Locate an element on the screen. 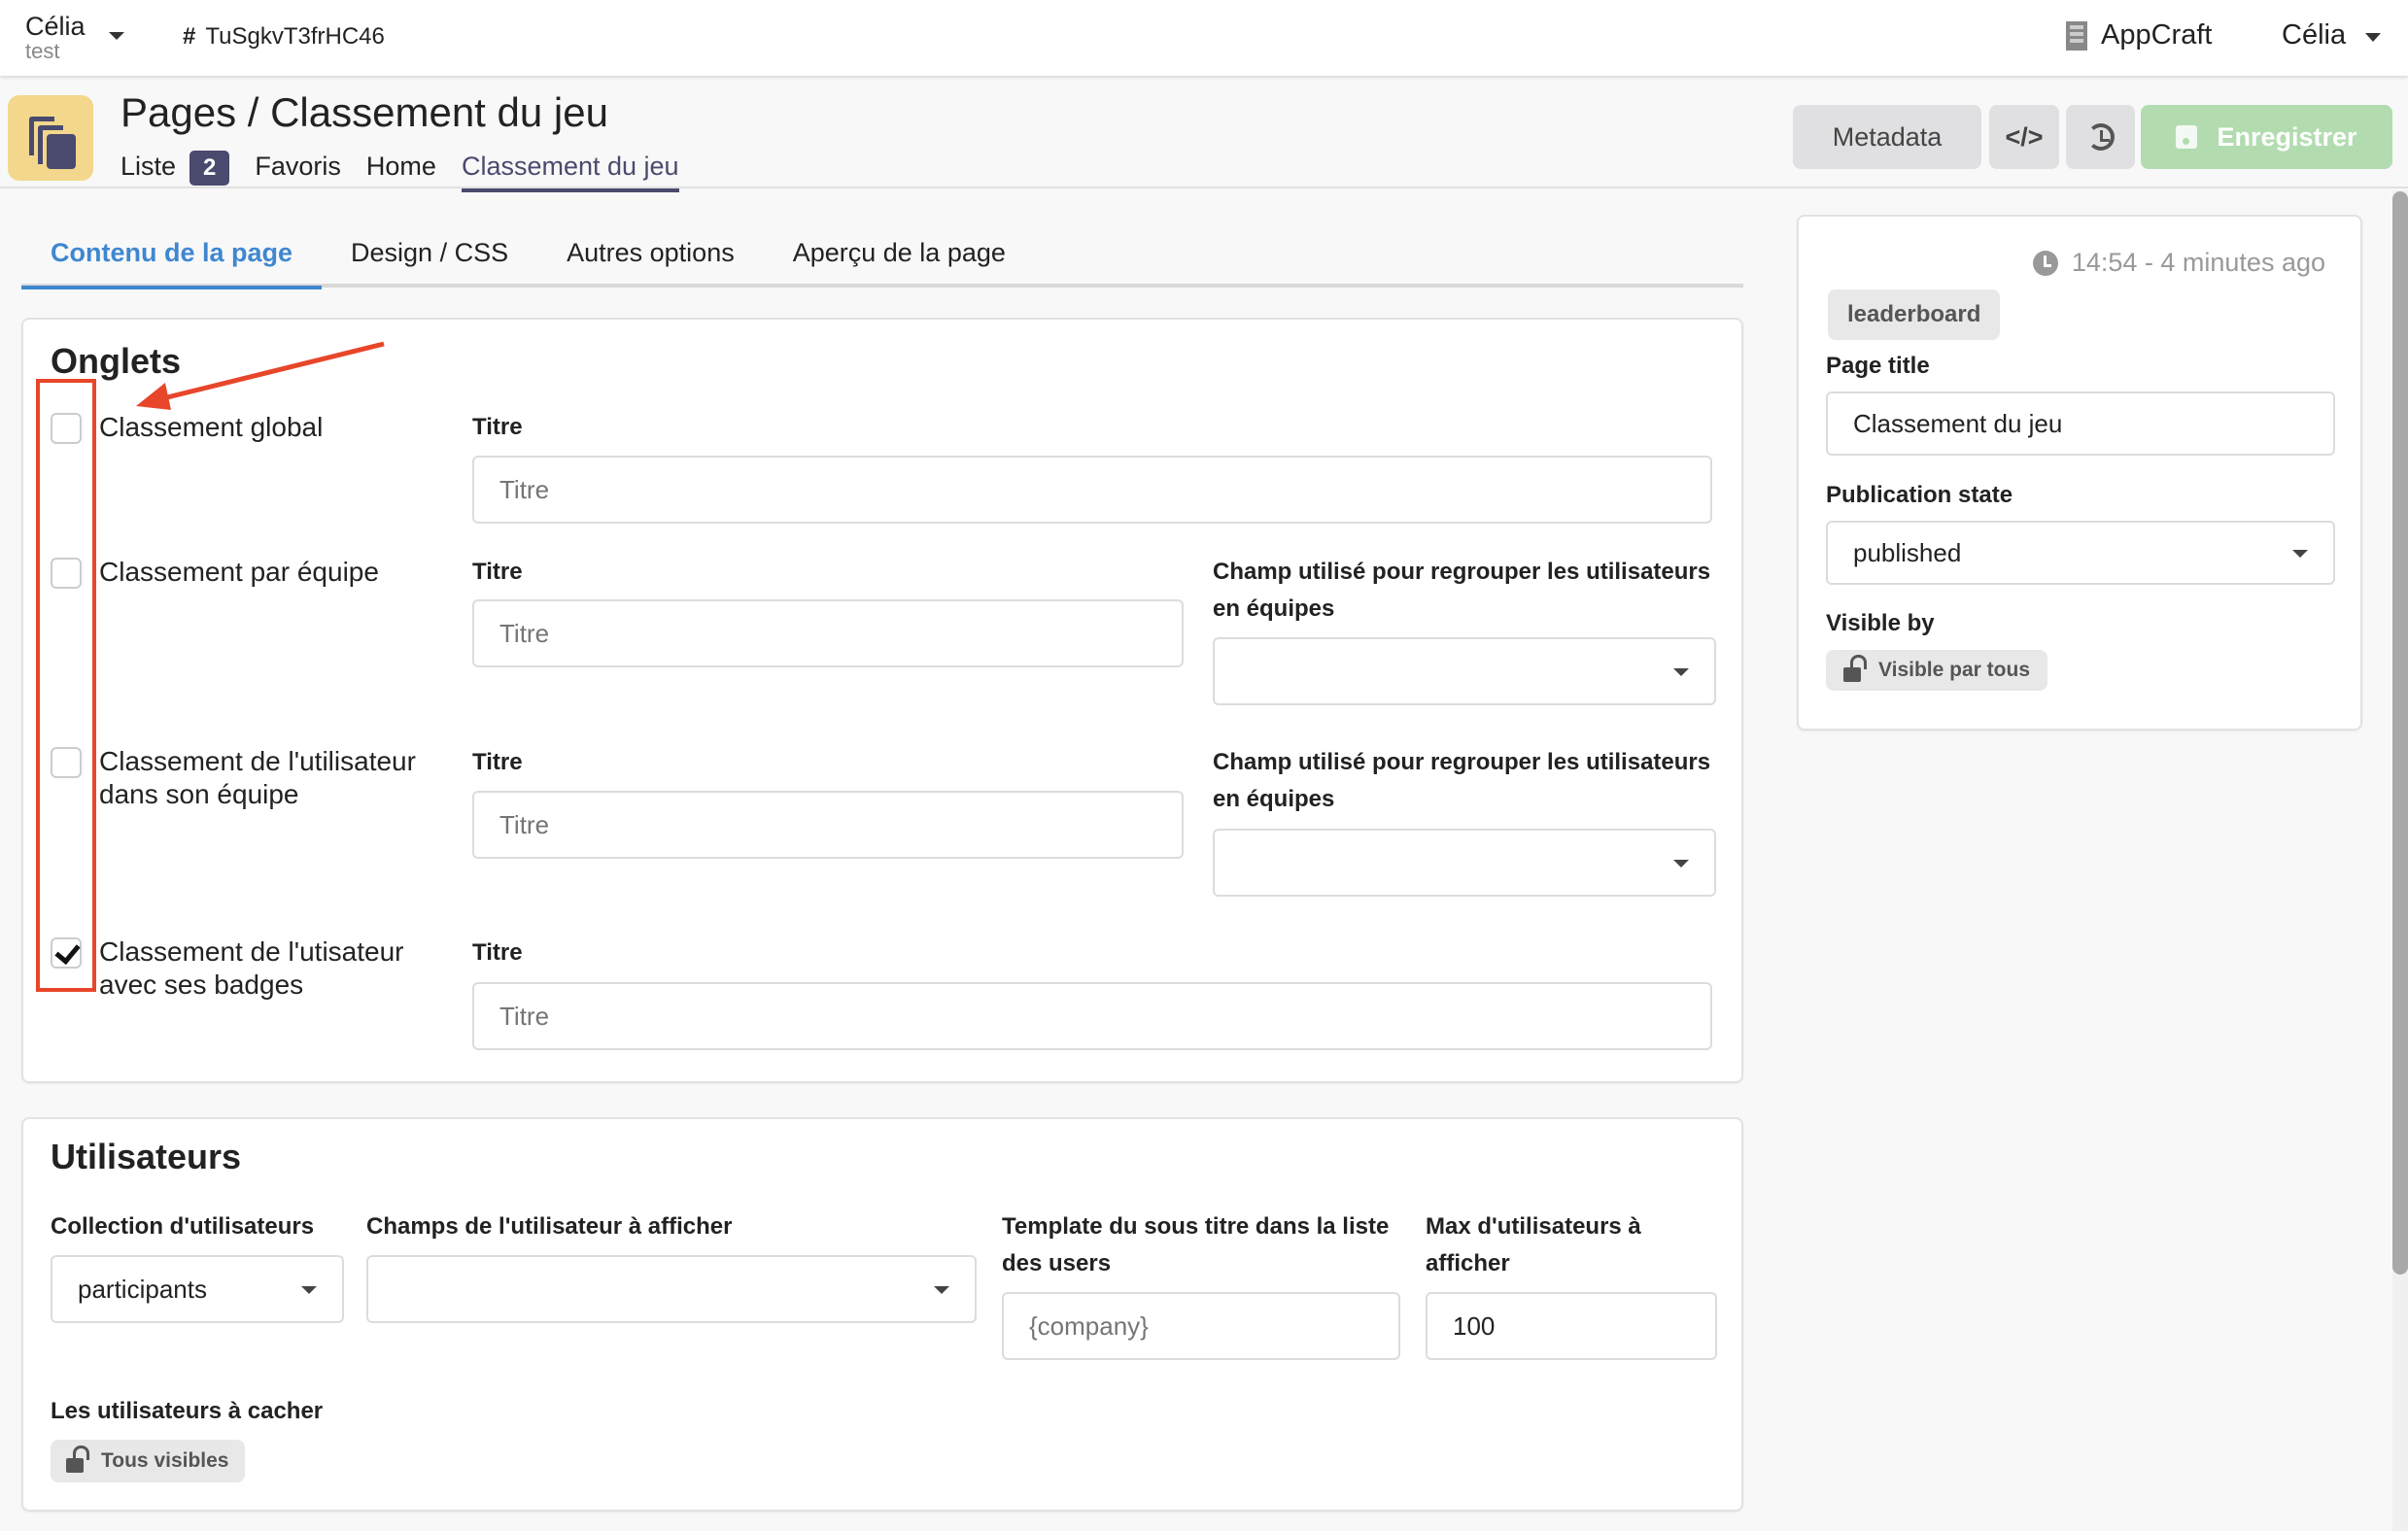  annotation-highlight-box is located at coordinates (66, 686).